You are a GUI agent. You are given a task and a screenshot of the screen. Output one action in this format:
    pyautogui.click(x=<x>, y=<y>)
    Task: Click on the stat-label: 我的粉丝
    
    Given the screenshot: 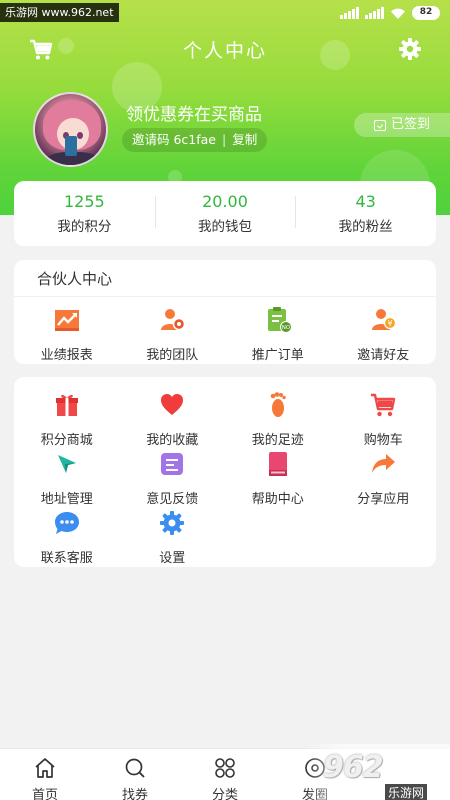 What is the action you would take?
    pyautogui.click(x=365, y=227)
    